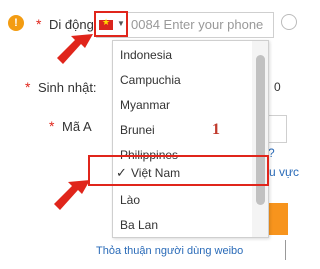 Image resolution: width=320 pixels, height=269 pixels. What do you see at coordinates (277, 129) in the screenshot?
I see `code-input-fragment` at bounding box center [277, 129].